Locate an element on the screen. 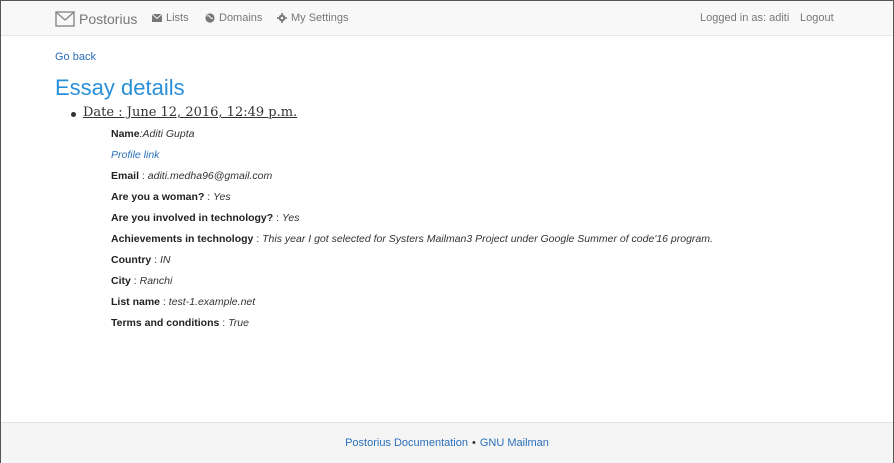  nav-my-settings: My Settings is located at coordinates (312, 18).